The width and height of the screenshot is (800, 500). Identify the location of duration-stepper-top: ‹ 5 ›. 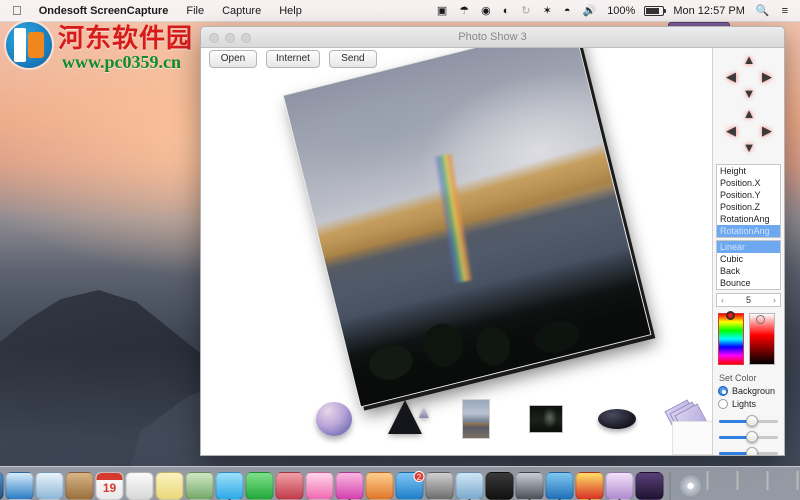
(748, 300).